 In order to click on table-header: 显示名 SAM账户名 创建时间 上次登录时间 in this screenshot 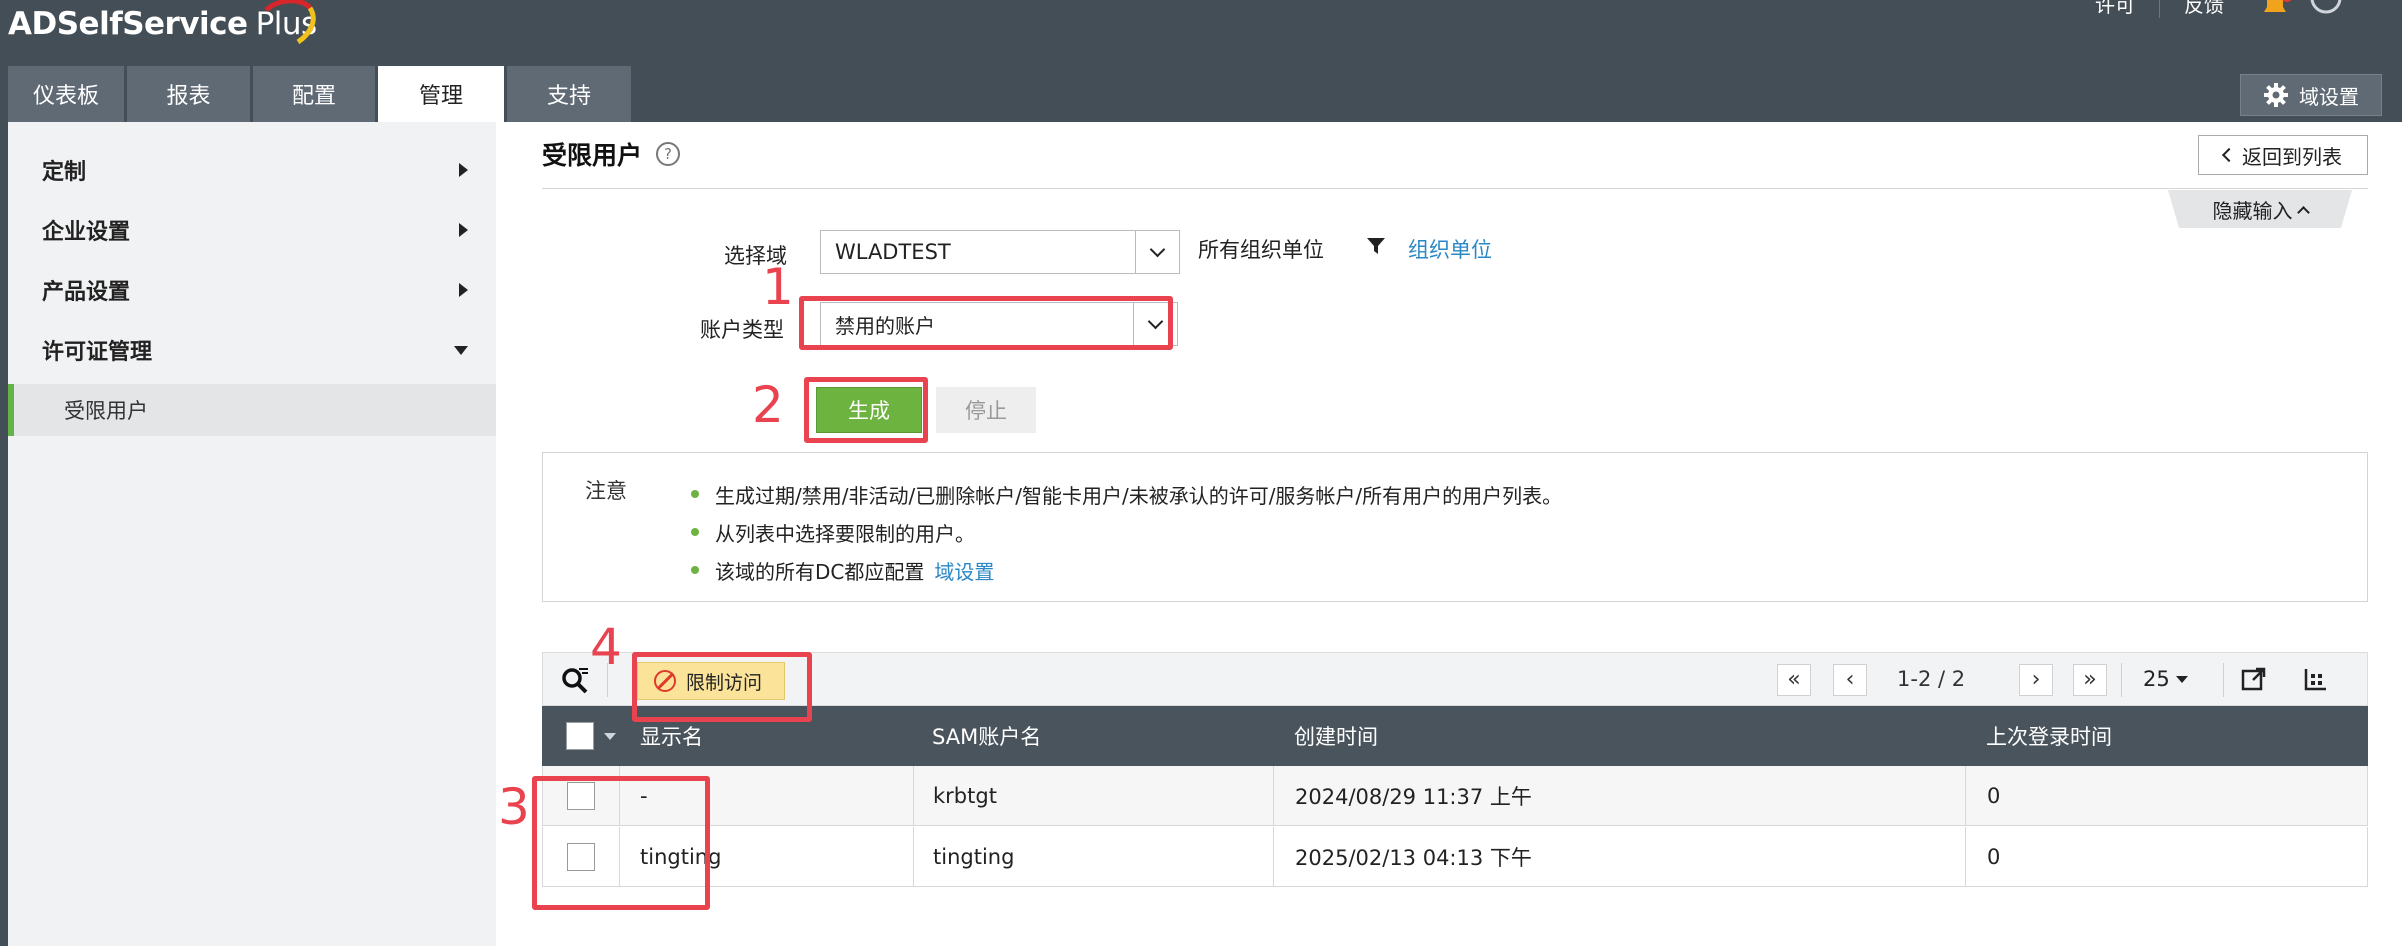, I will do `click(1455, 736)`.